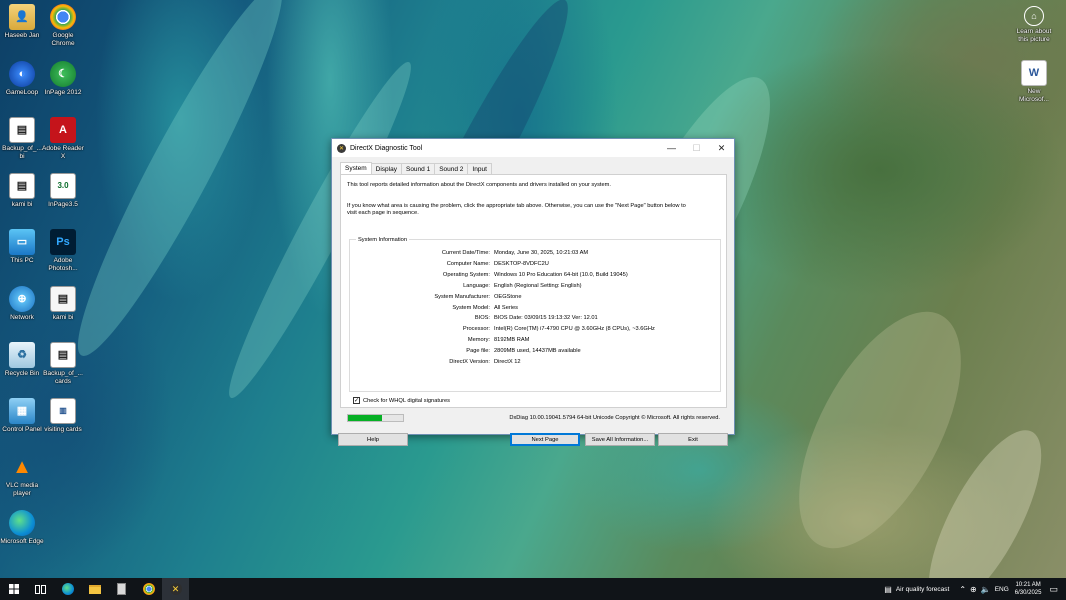 The width and height of the screenshot is (1066, 600). What do you see at coordinates (888, 589) in the screenshot?
I see `weather-icon: ▤` at bounding box center [888, 589].